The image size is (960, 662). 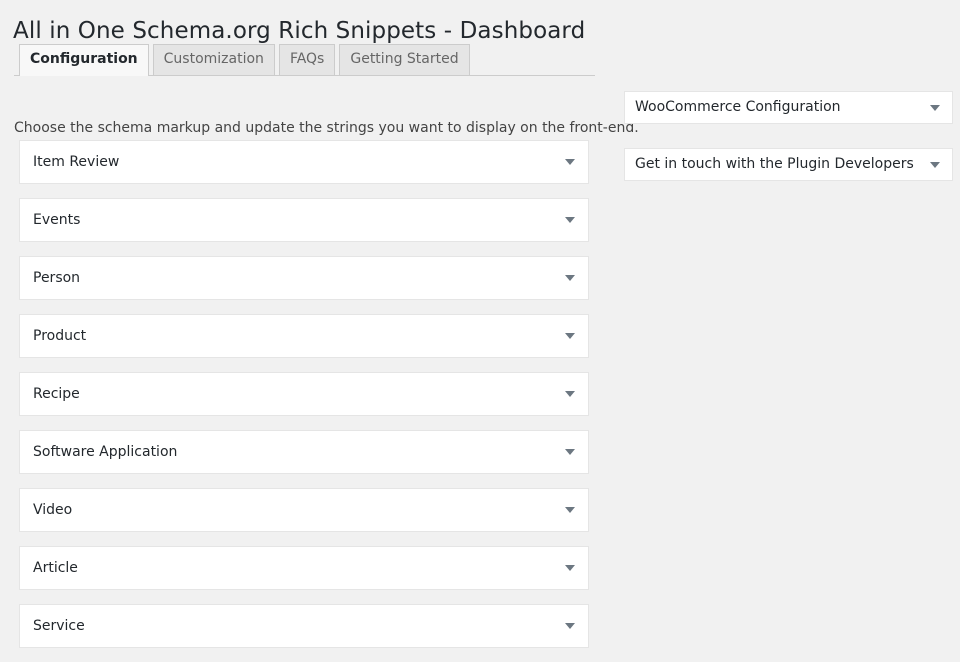 What do you see at coordinates (304, 510) in the screenshot?
I see `accordion-item-video: Video` at bounding box center [304, 510].